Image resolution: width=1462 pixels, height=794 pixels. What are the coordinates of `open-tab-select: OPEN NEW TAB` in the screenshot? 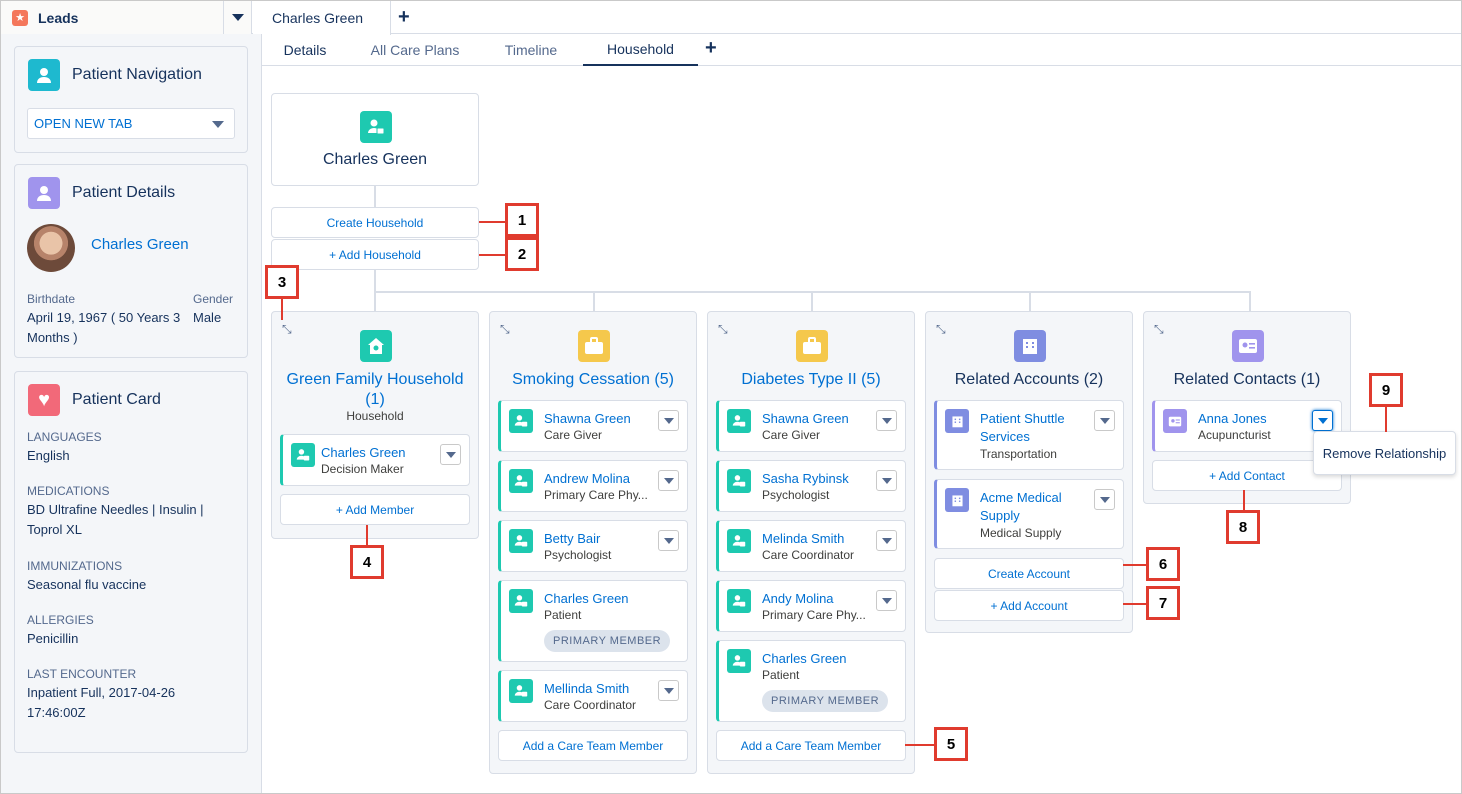 It's located at (131, 123).